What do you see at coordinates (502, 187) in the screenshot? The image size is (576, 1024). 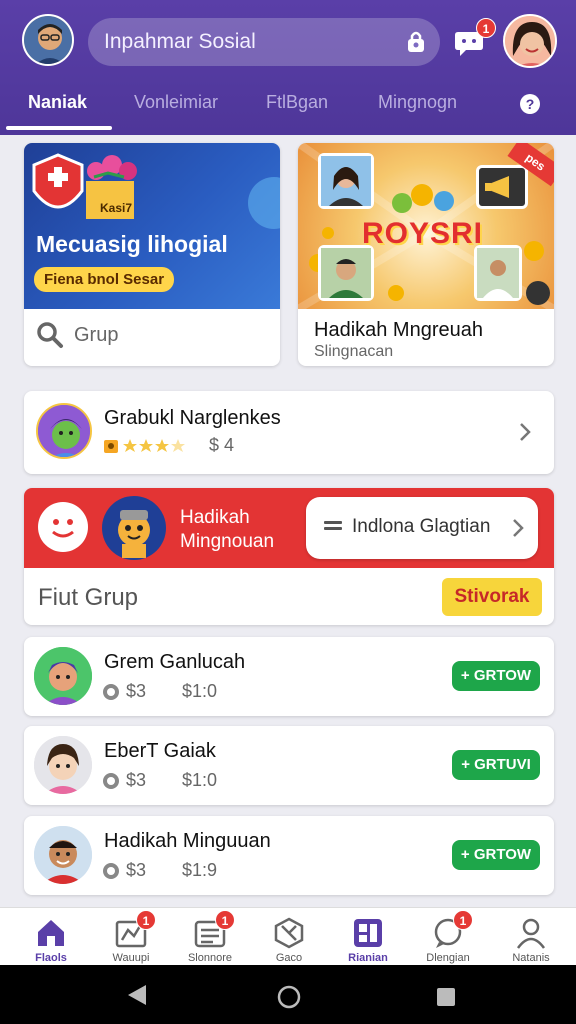 I see `megaphone-icon` at bounding box center [502, 187].